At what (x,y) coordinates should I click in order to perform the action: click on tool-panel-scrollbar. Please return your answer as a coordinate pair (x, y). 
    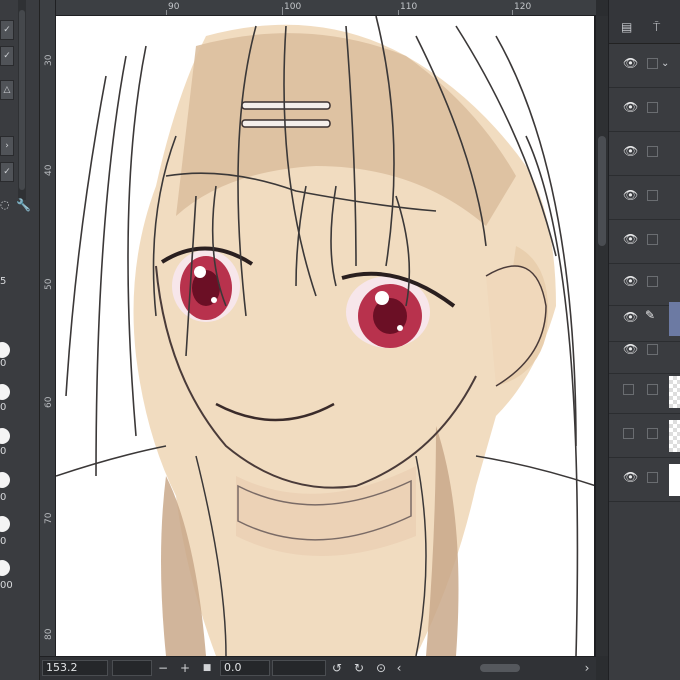
    Looking at the image, I should click on (22, 100).